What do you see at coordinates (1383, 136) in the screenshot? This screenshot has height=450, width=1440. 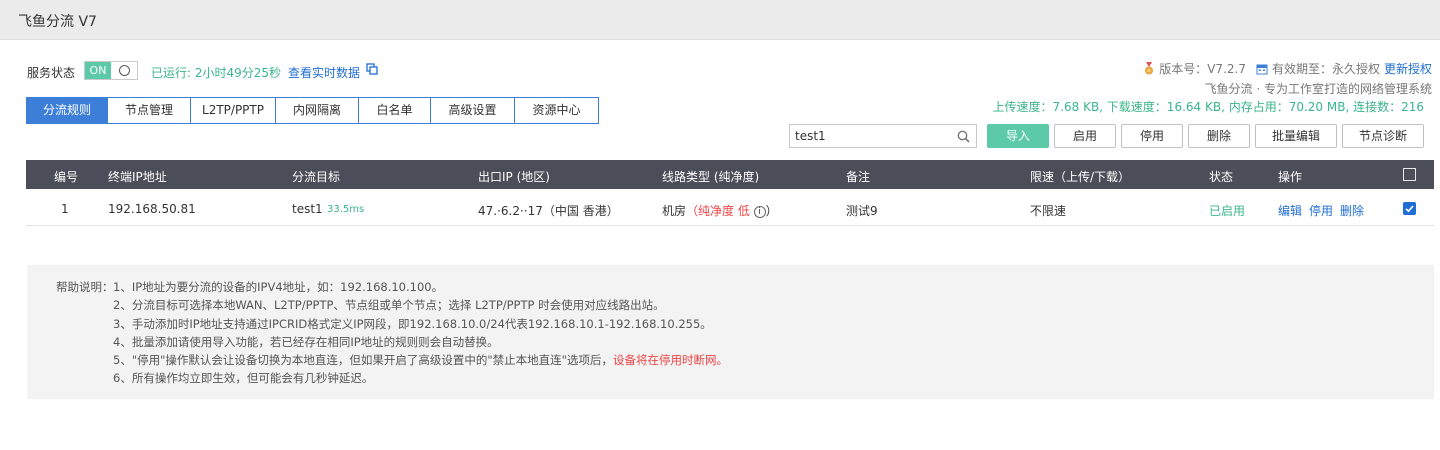 I see `node-diagnose-button: 节点诊断` at bounding box center [1383, 136].